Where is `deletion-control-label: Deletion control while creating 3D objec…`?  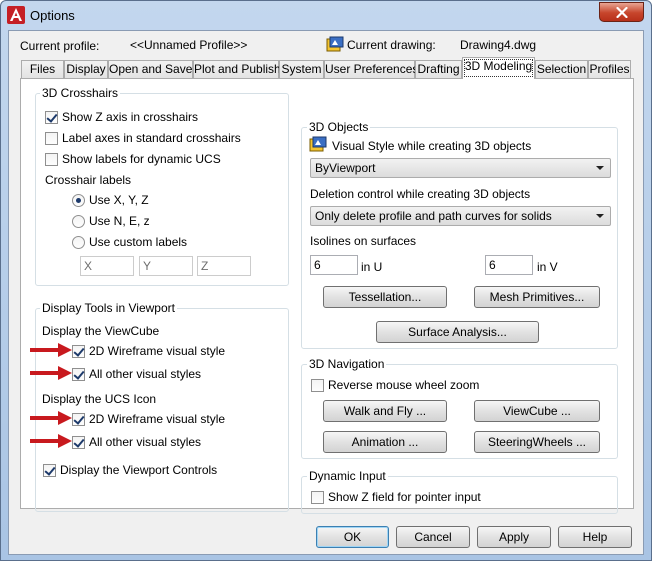
deletion-control-label: Deletion control while creating 3D objec… is located at coordinates (420, 194).